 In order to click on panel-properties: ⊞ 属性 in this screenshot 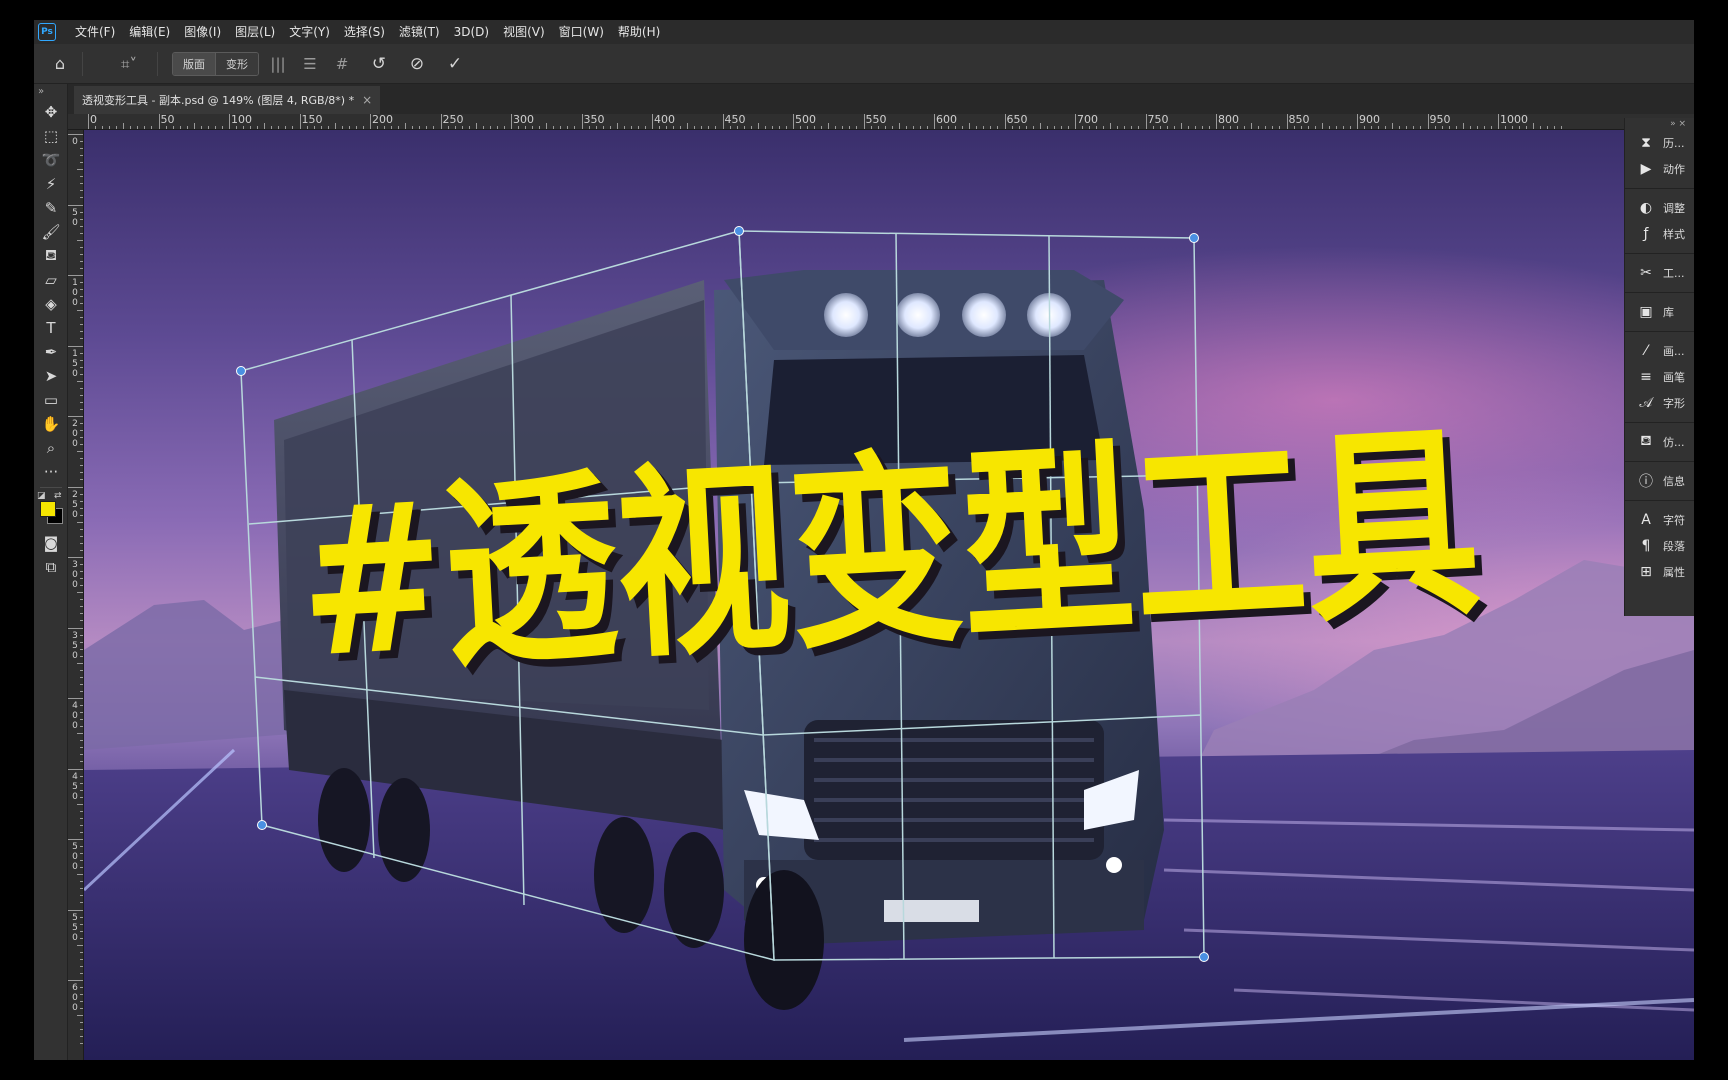, I will do `click(1659, 572)`.